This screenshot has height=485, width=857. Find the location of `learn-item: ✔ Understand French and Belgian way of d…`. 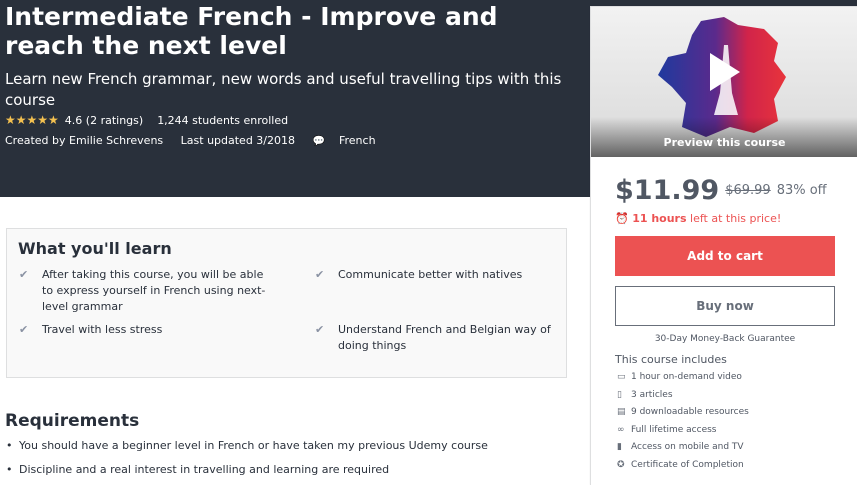

learn-item: ✔ Understand French and Belgian way of d… is located at coordinates (437, 338).